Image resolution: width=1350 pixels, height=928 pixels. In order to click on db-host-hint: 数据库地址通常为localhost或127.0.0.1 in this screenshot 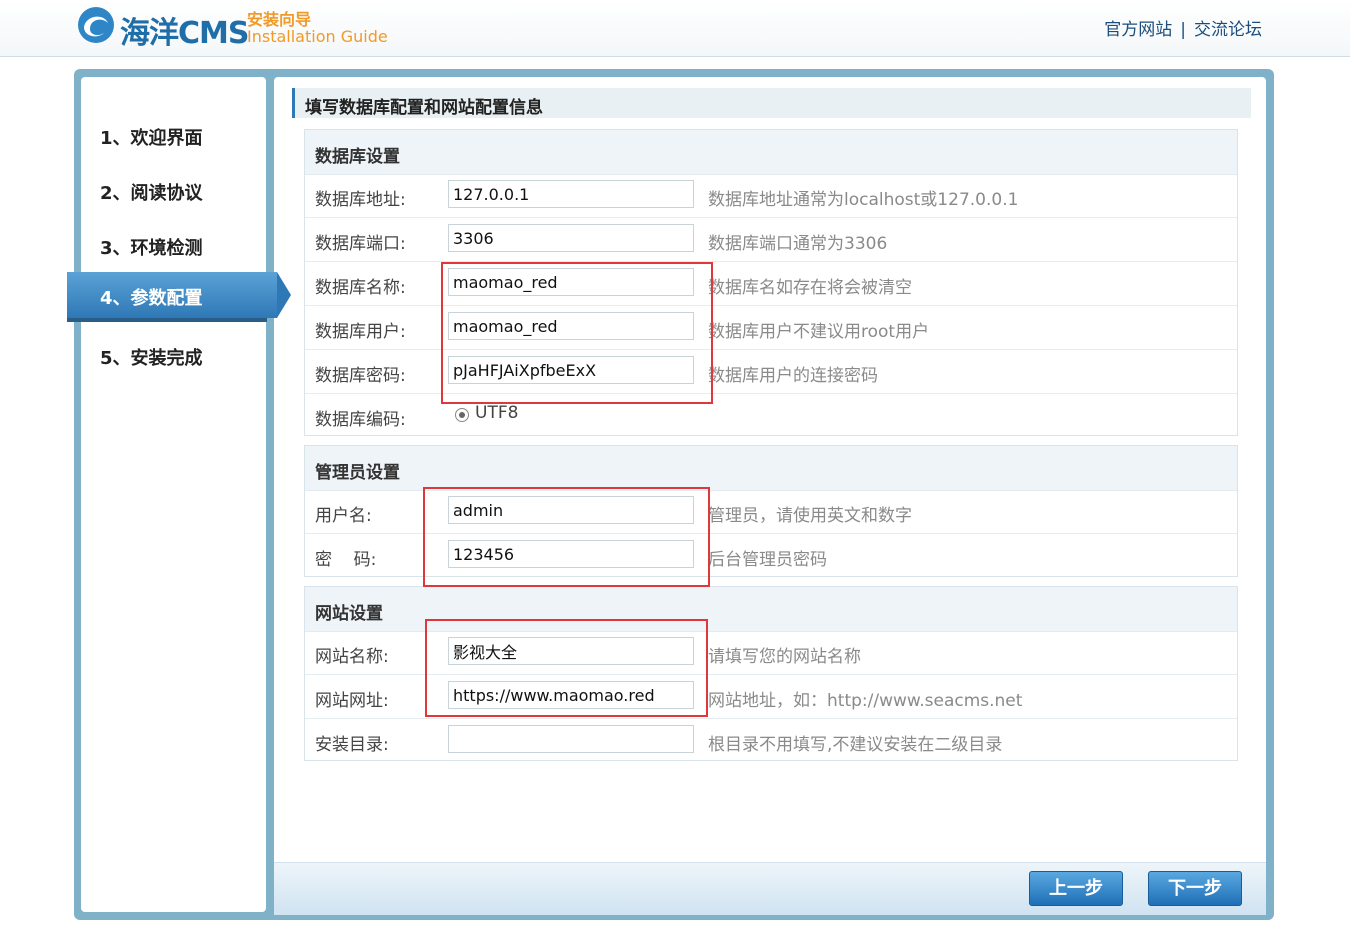, I will do `click(863, 200)`.